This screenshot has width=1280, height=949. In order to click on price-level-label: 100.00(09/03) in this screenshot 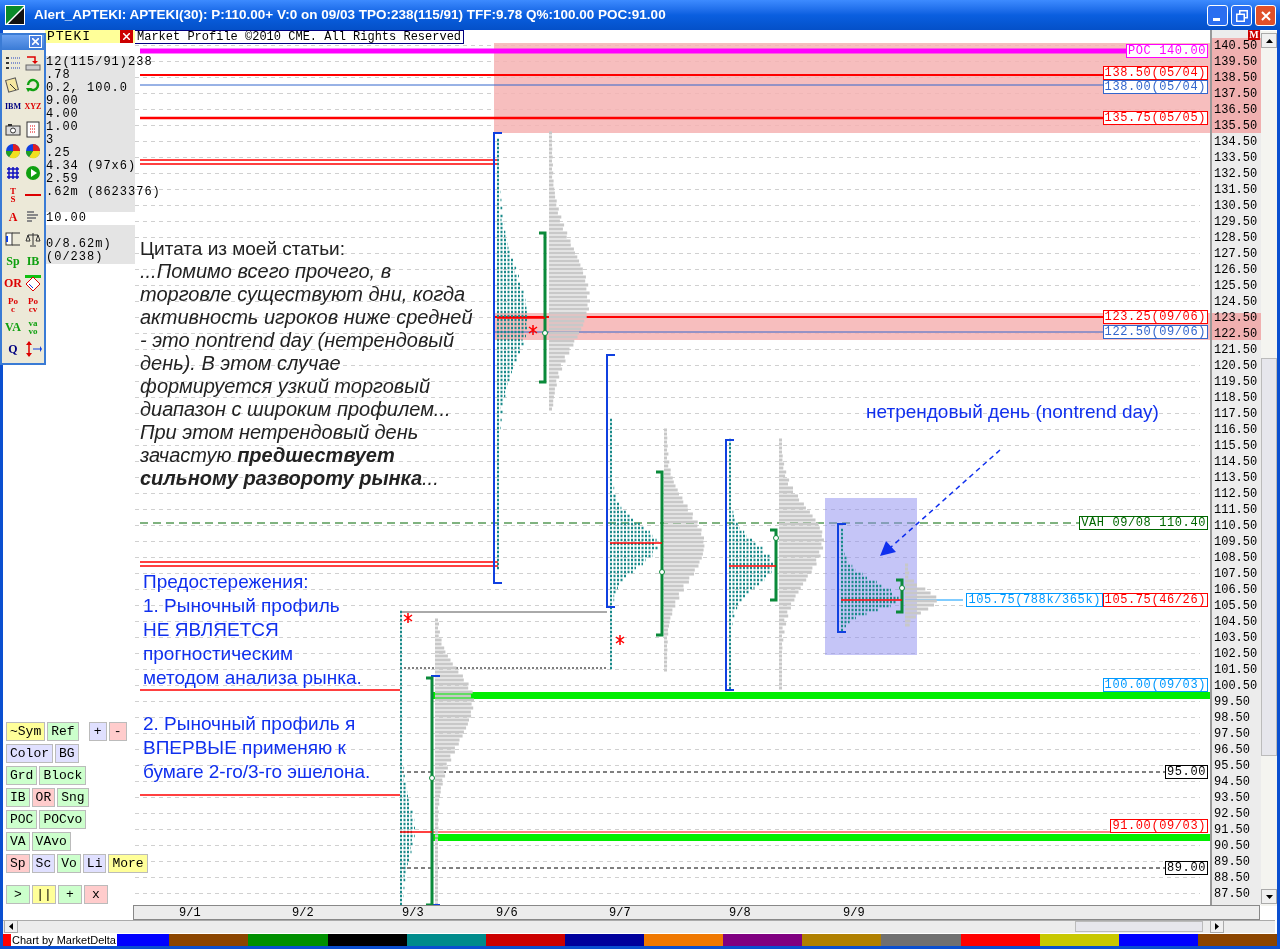, I will do `click(1155, 685)`.